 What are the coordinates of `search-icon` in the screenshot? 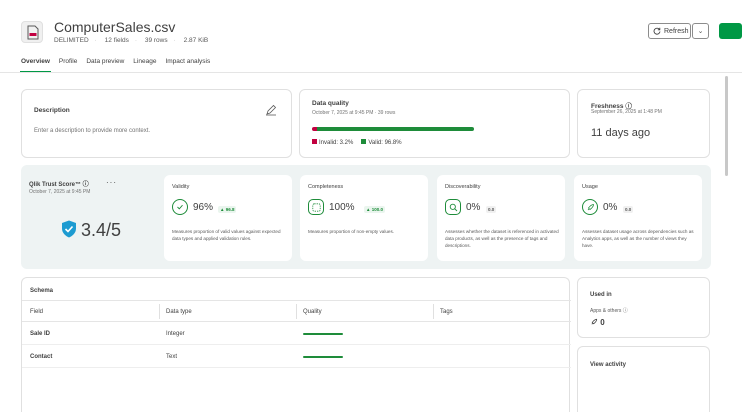 It's located at (453, 207).